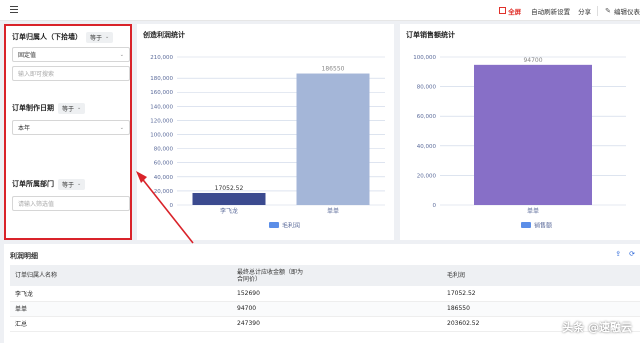 This screenshot has width=640, height=343. I want to click on data-label: 94700, so click(532, 60).